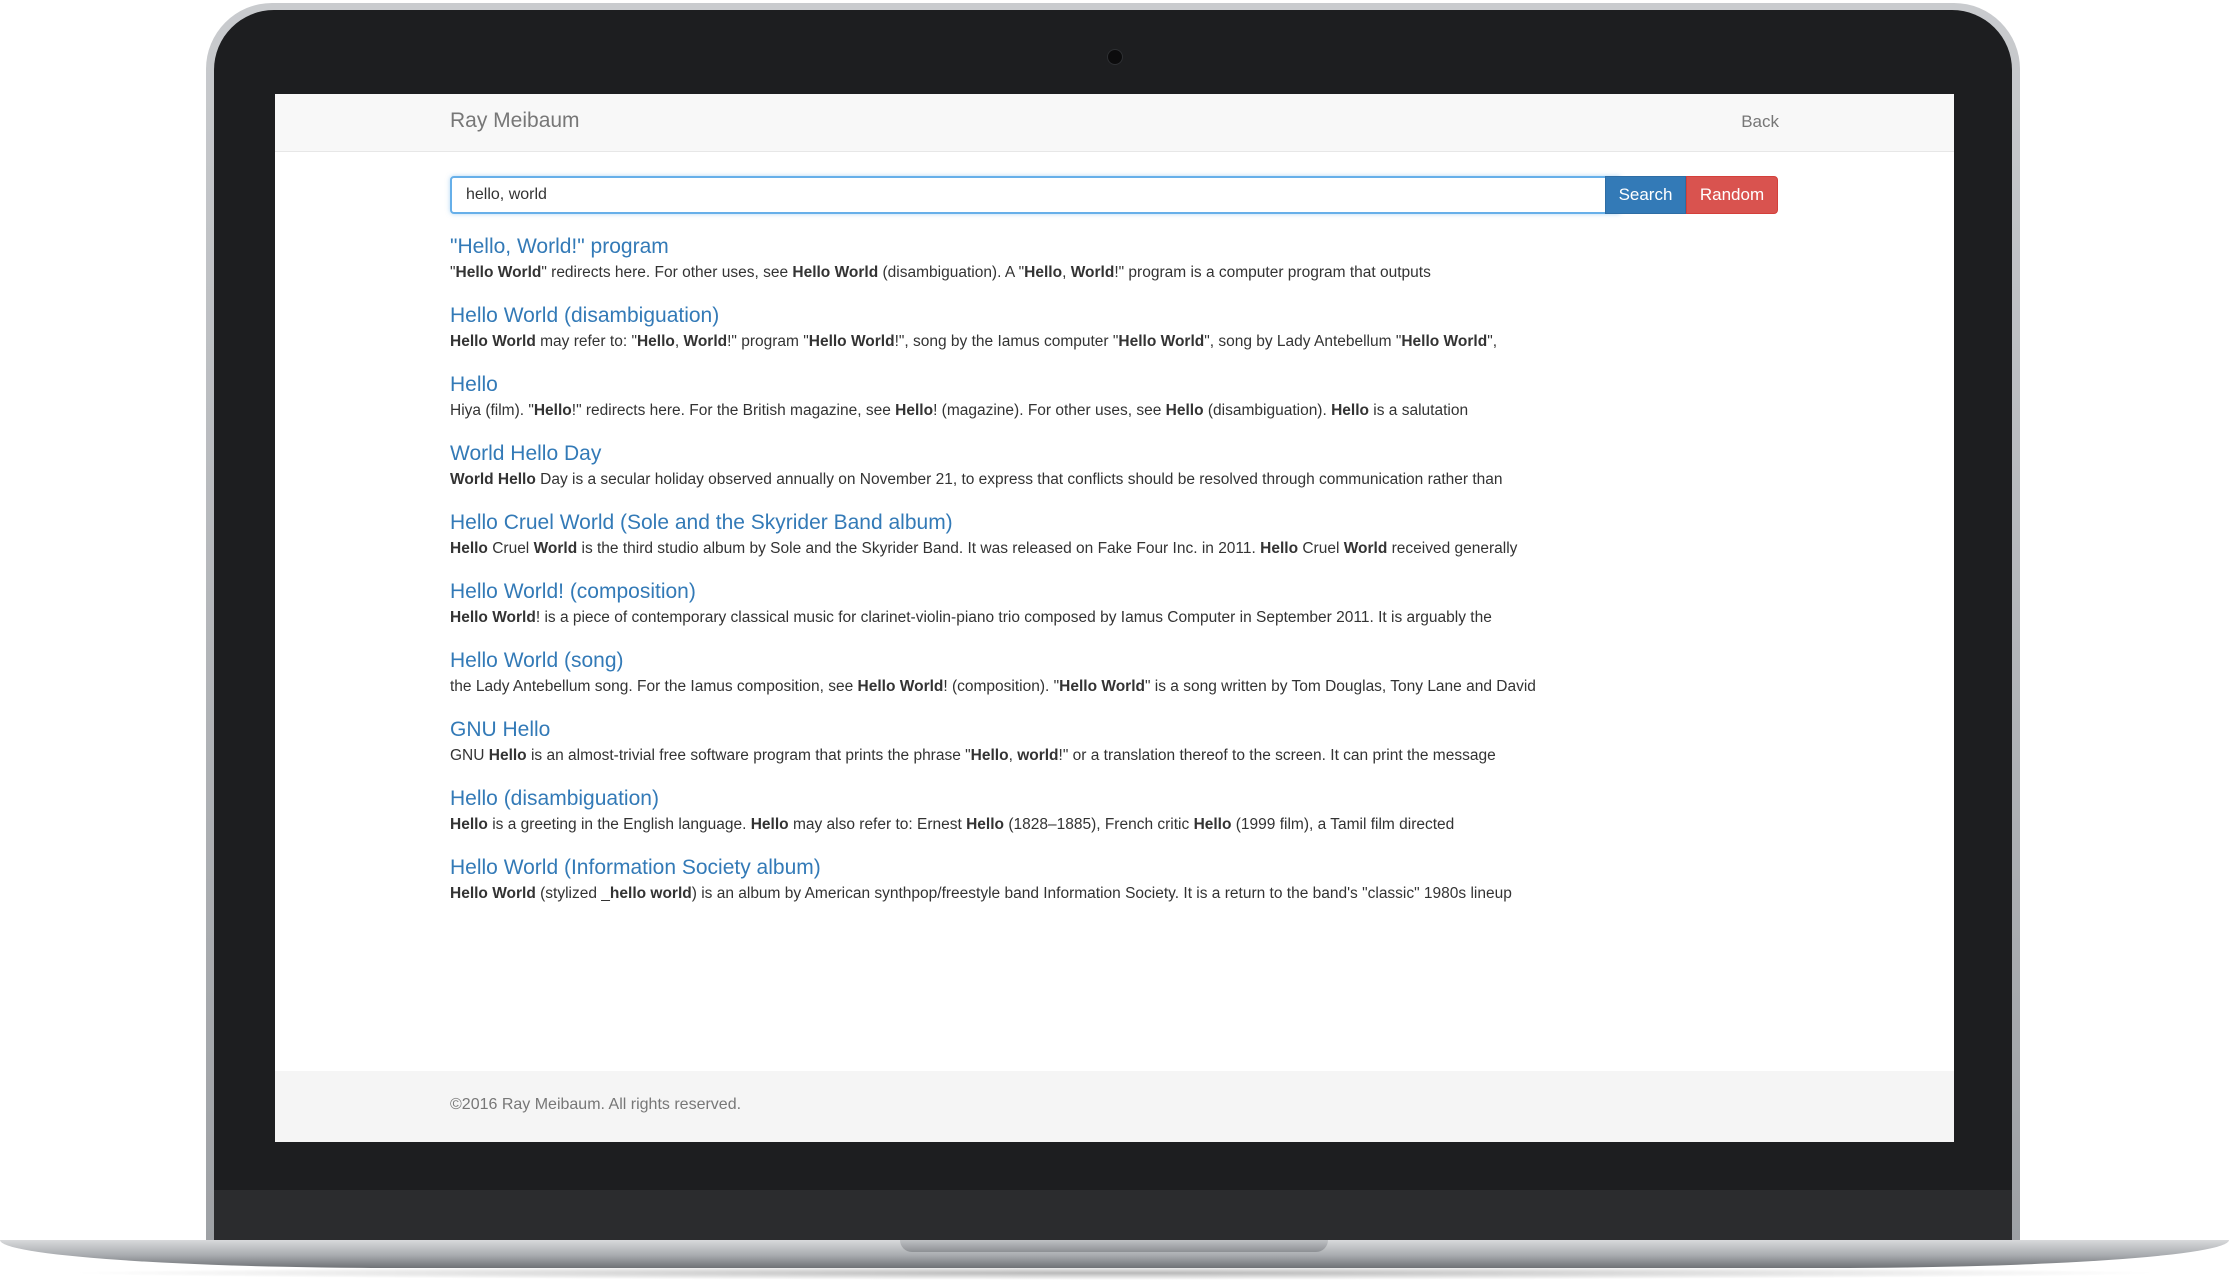 The image size is (2229, 1287). I want to click on search-button: Search, so click(1645, 195).